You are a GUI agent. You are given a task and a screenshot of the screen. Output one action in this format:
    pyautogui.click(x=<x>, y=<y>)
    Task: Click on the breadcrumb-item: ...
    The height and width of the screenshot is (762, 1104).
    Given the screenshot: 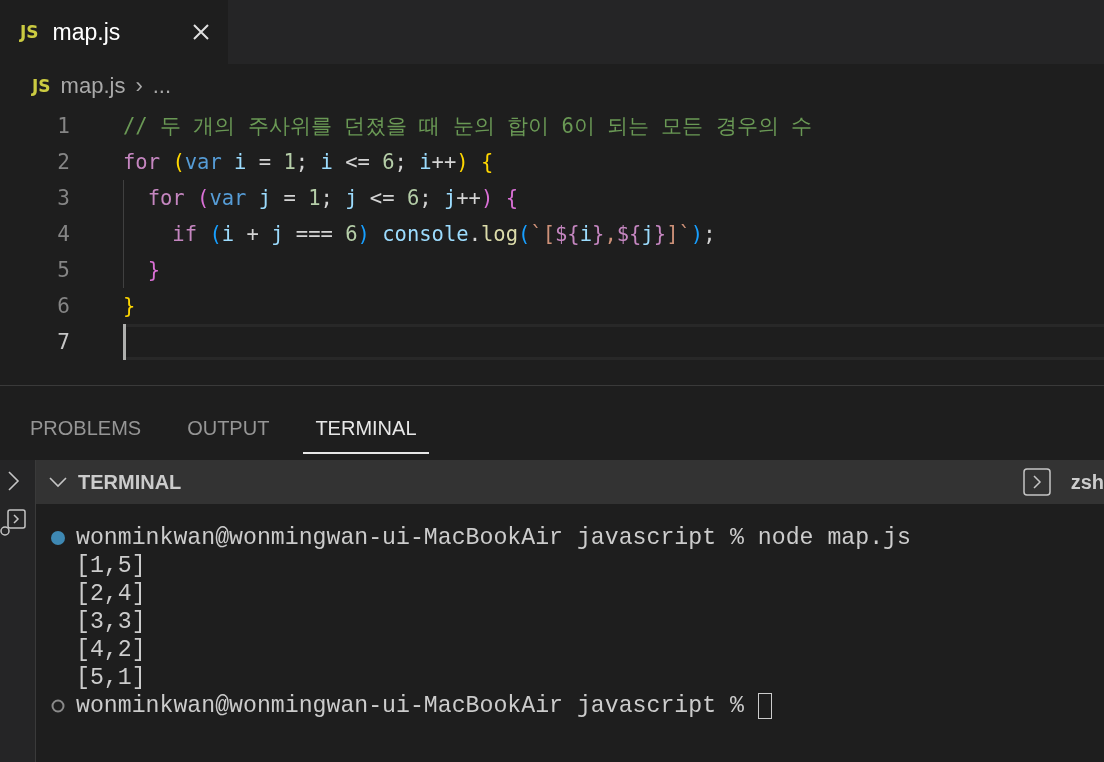 What is the action you would take?
    pyautogui.click(x=162, y=86)
    